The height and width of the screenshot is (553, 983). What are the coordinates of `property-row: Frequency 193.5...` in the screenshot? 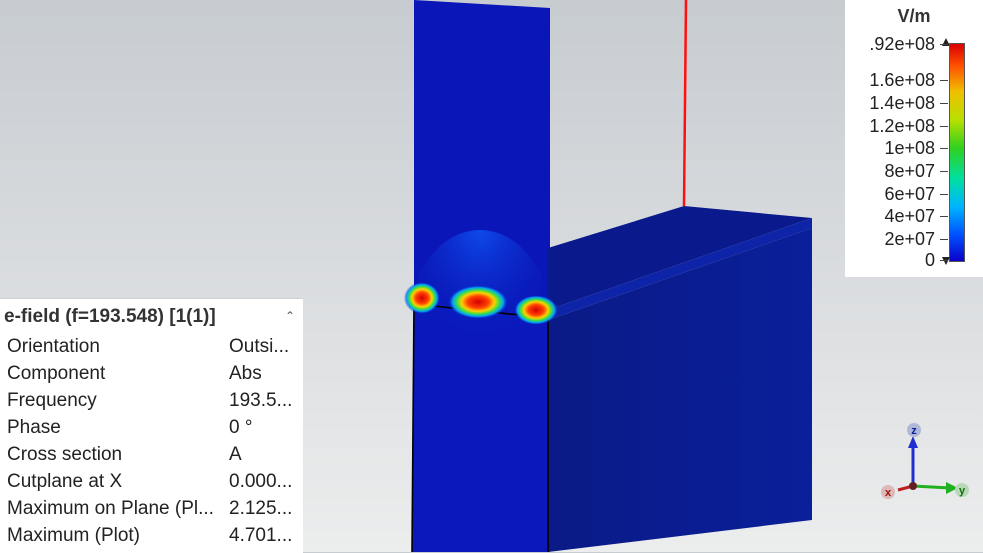 It's located at (152, 403).